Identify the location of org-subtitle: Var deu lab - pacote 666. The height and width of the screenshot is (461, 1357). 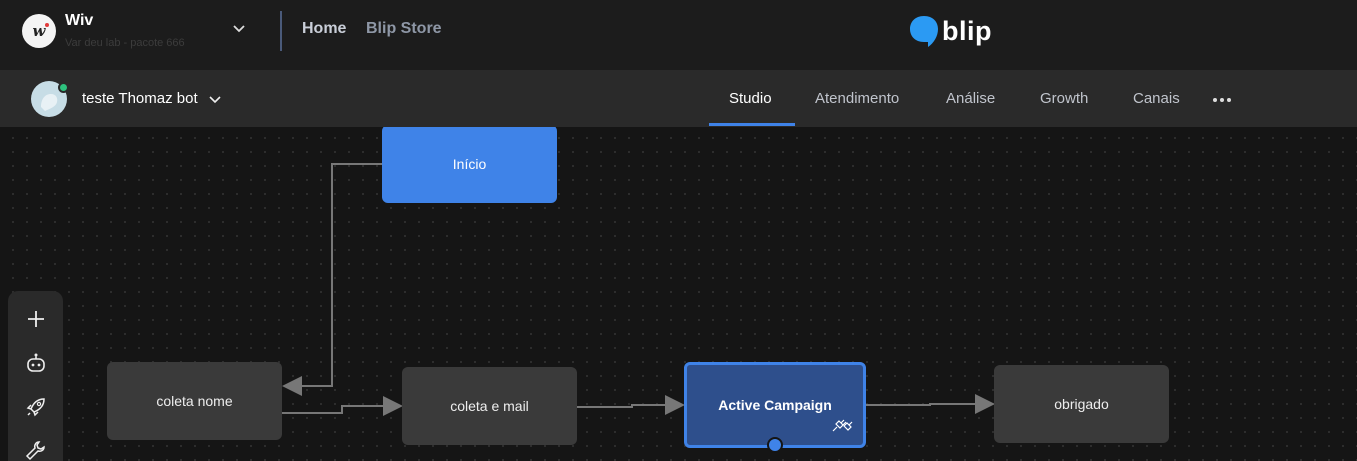
(125, 43).